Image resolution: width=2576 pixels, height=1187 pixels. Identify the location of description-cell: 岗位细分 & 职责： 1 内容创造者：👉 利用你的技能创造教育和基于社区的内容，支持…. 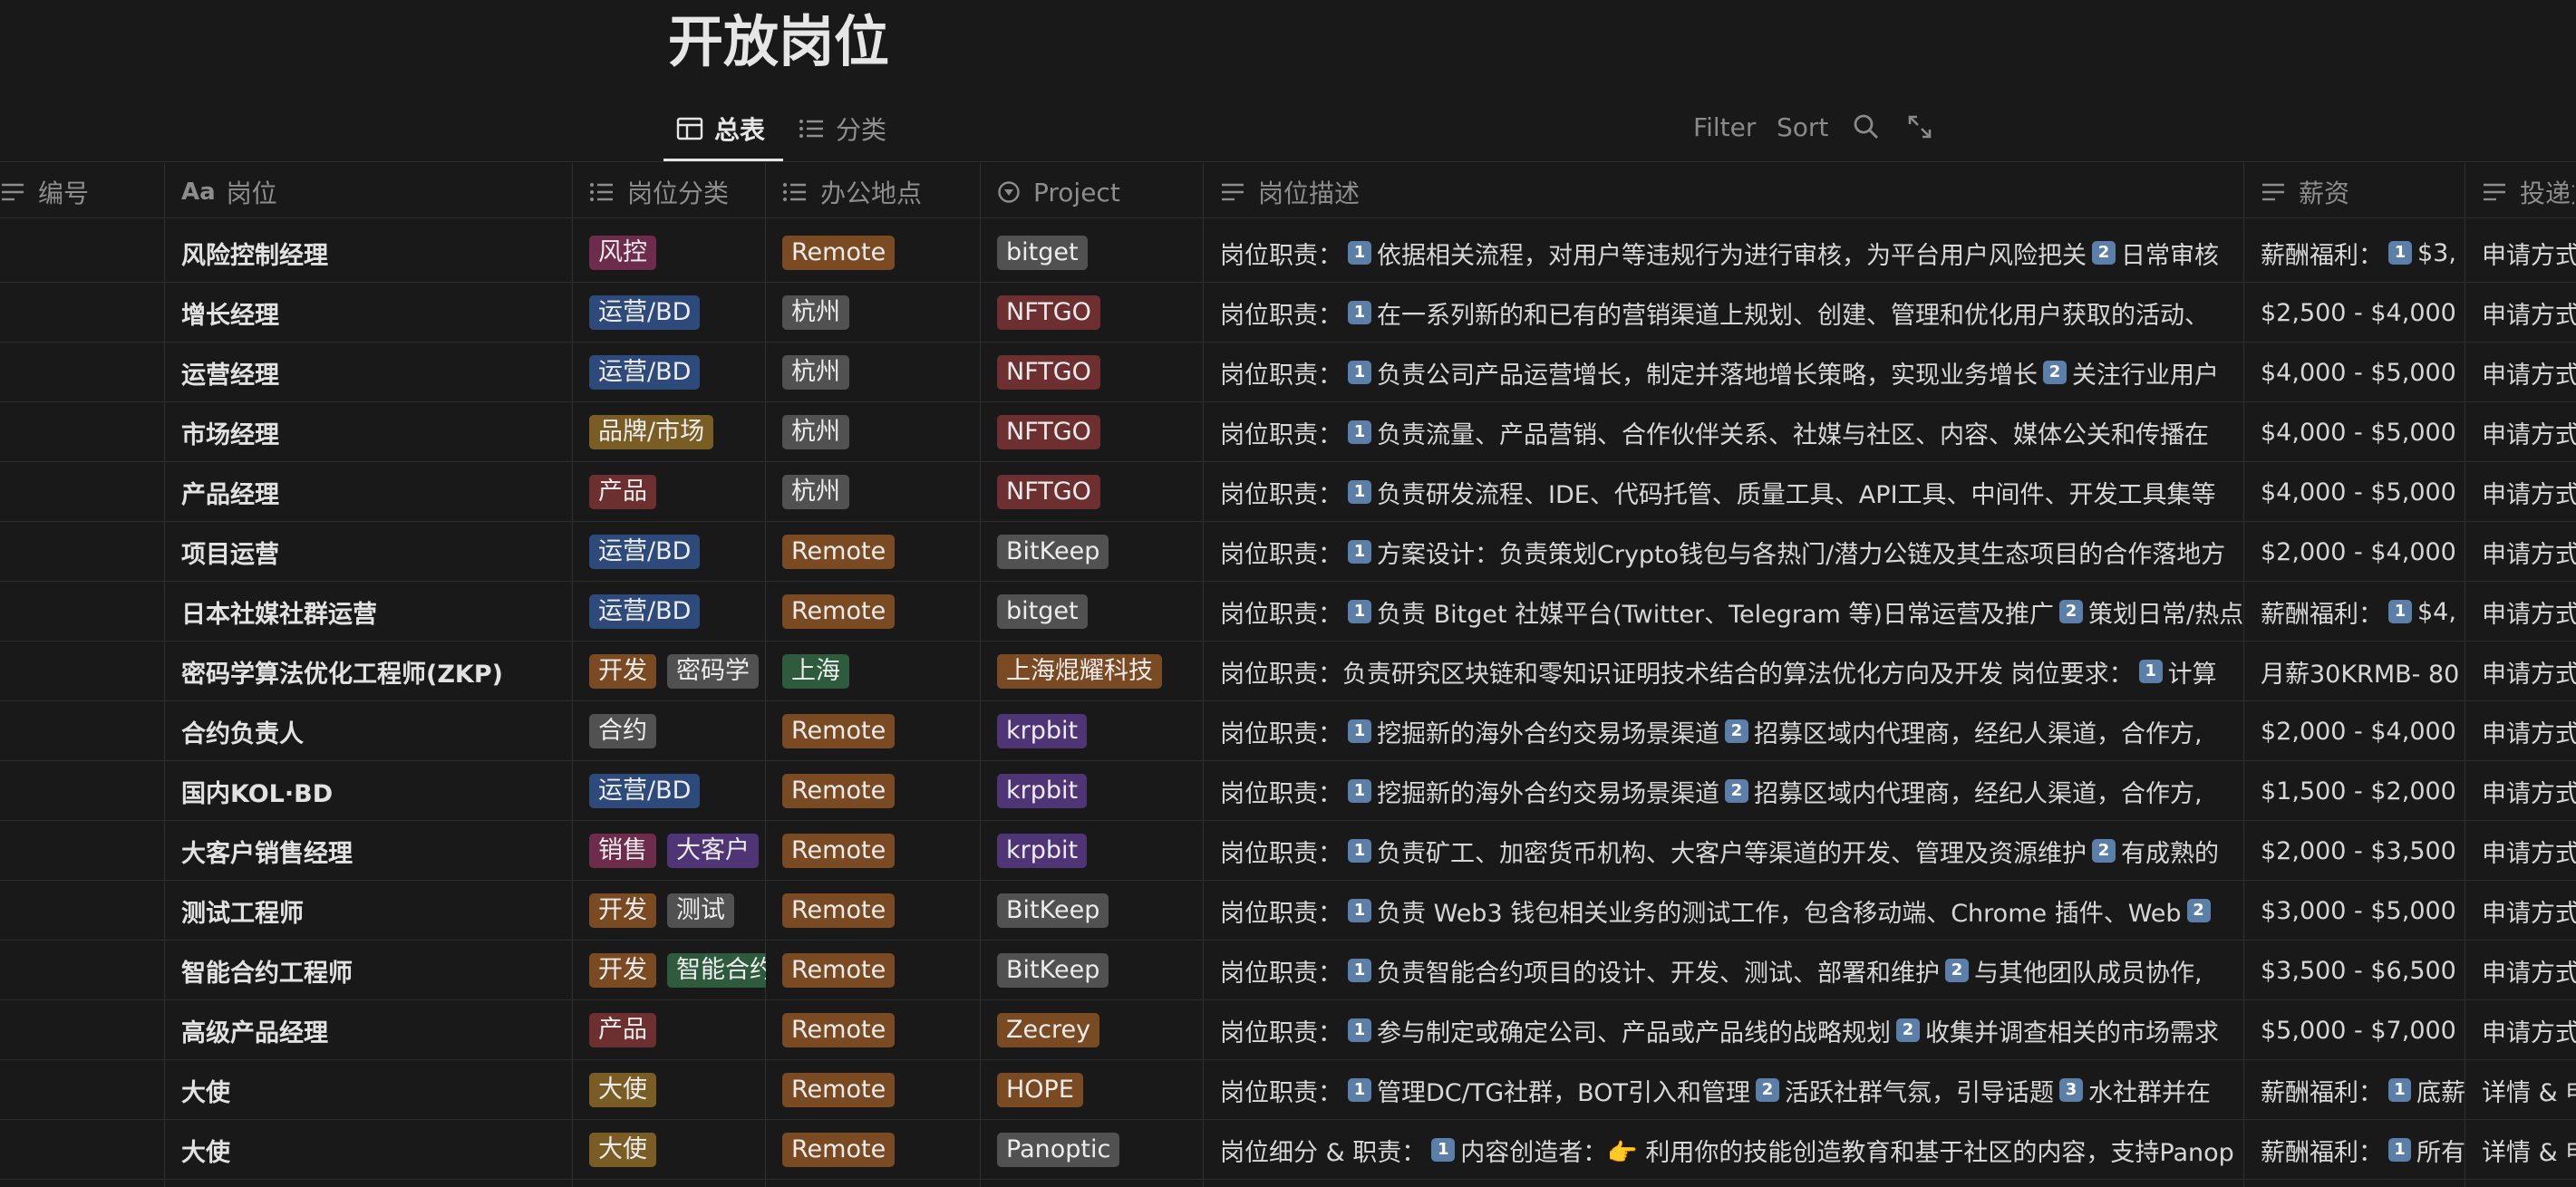
(1732, 1150).